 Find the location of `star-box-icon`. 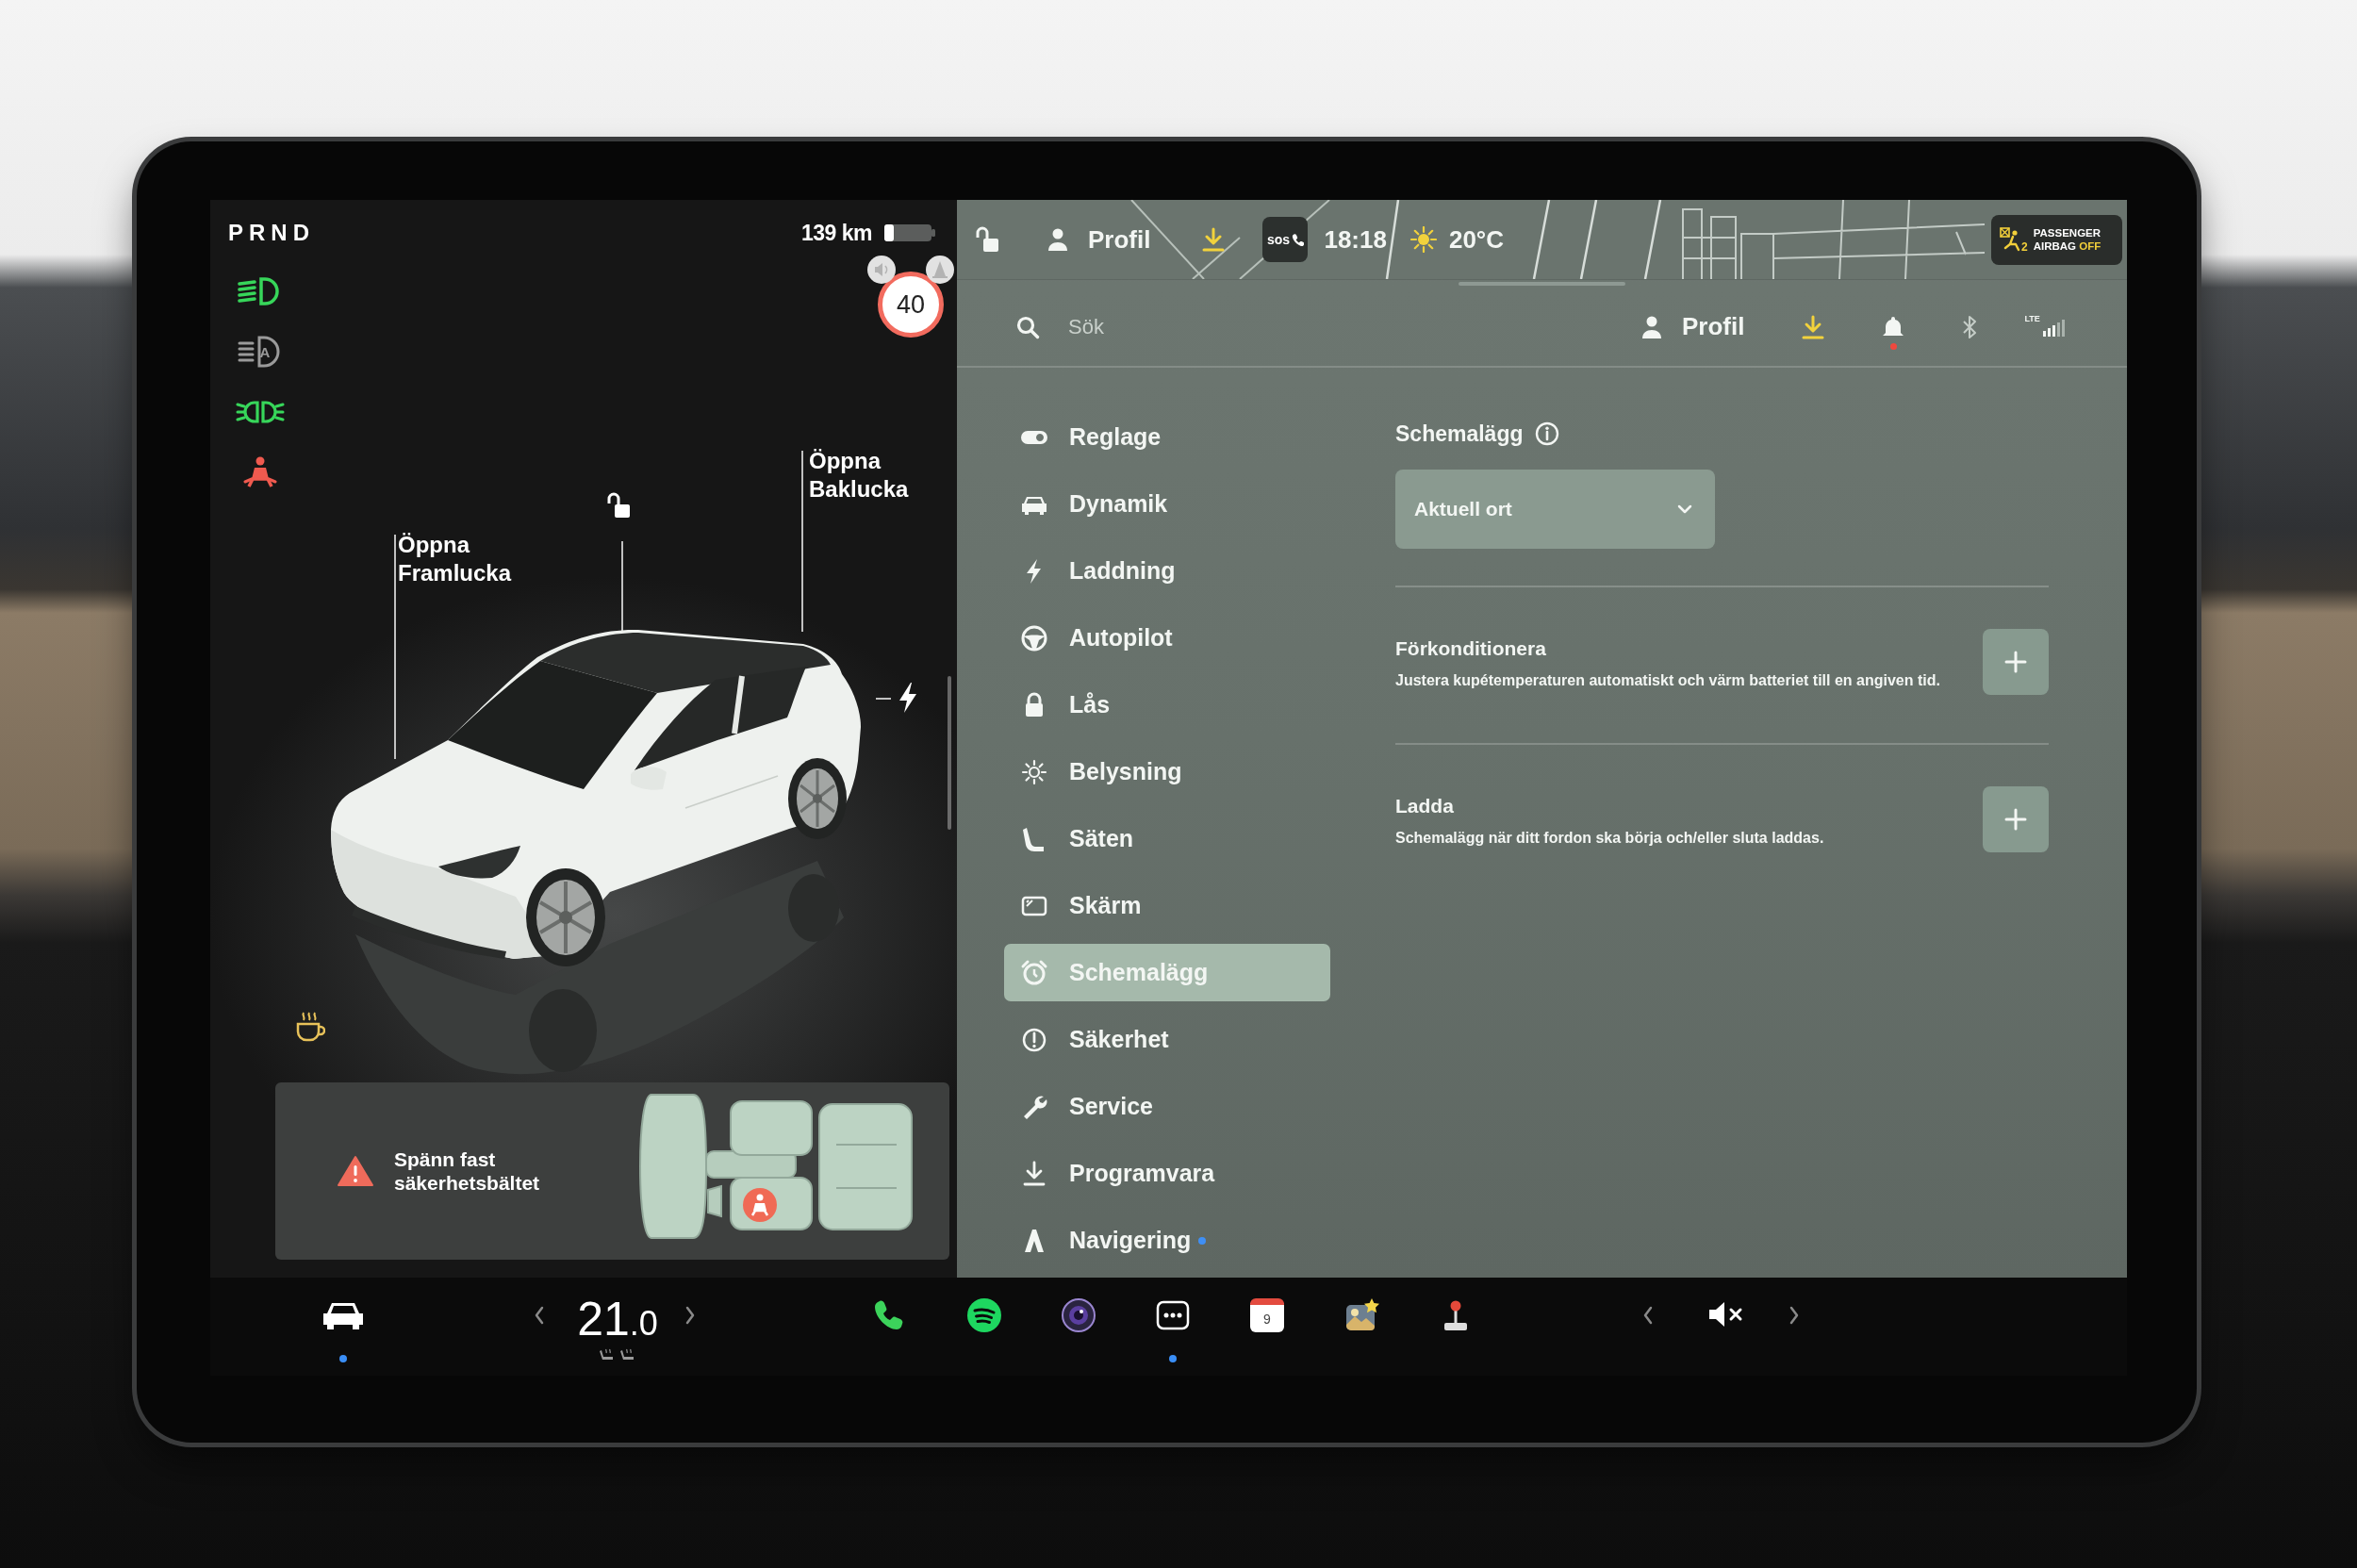

star-box-icon is located at coordinates (1361, 1315).